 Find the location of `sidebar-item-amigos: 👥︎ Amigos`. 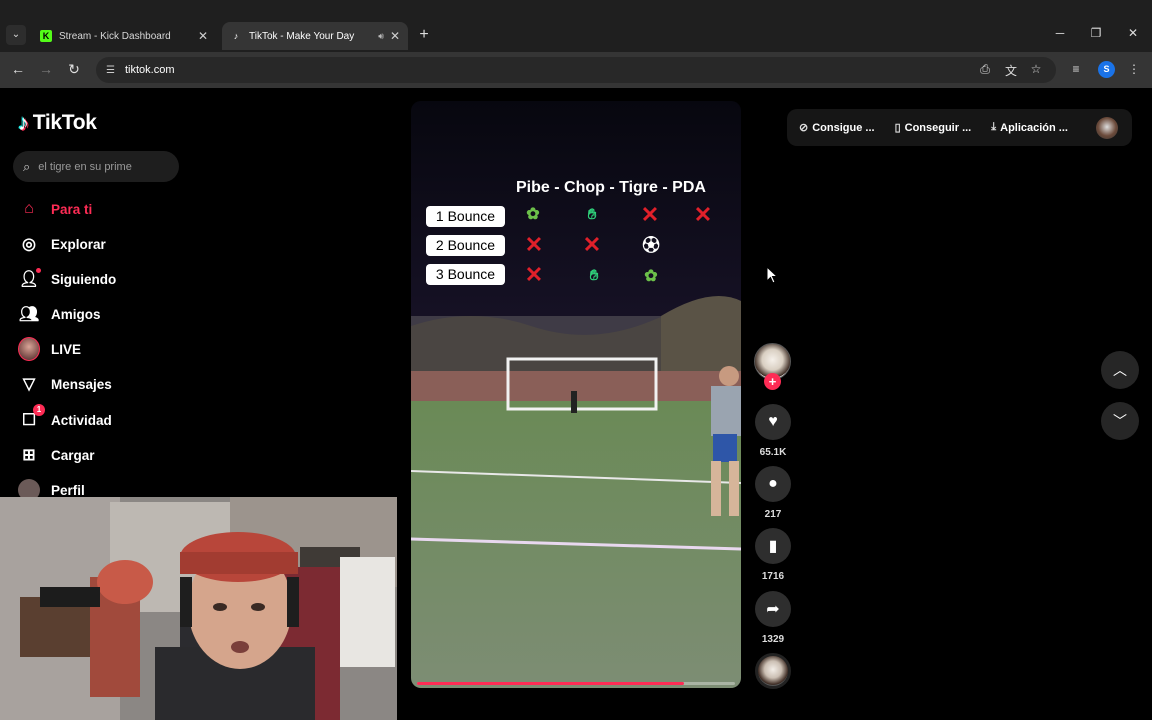

sidebar-item-amigos: 👥︎ Amigos is located at coordinates (59, 314).